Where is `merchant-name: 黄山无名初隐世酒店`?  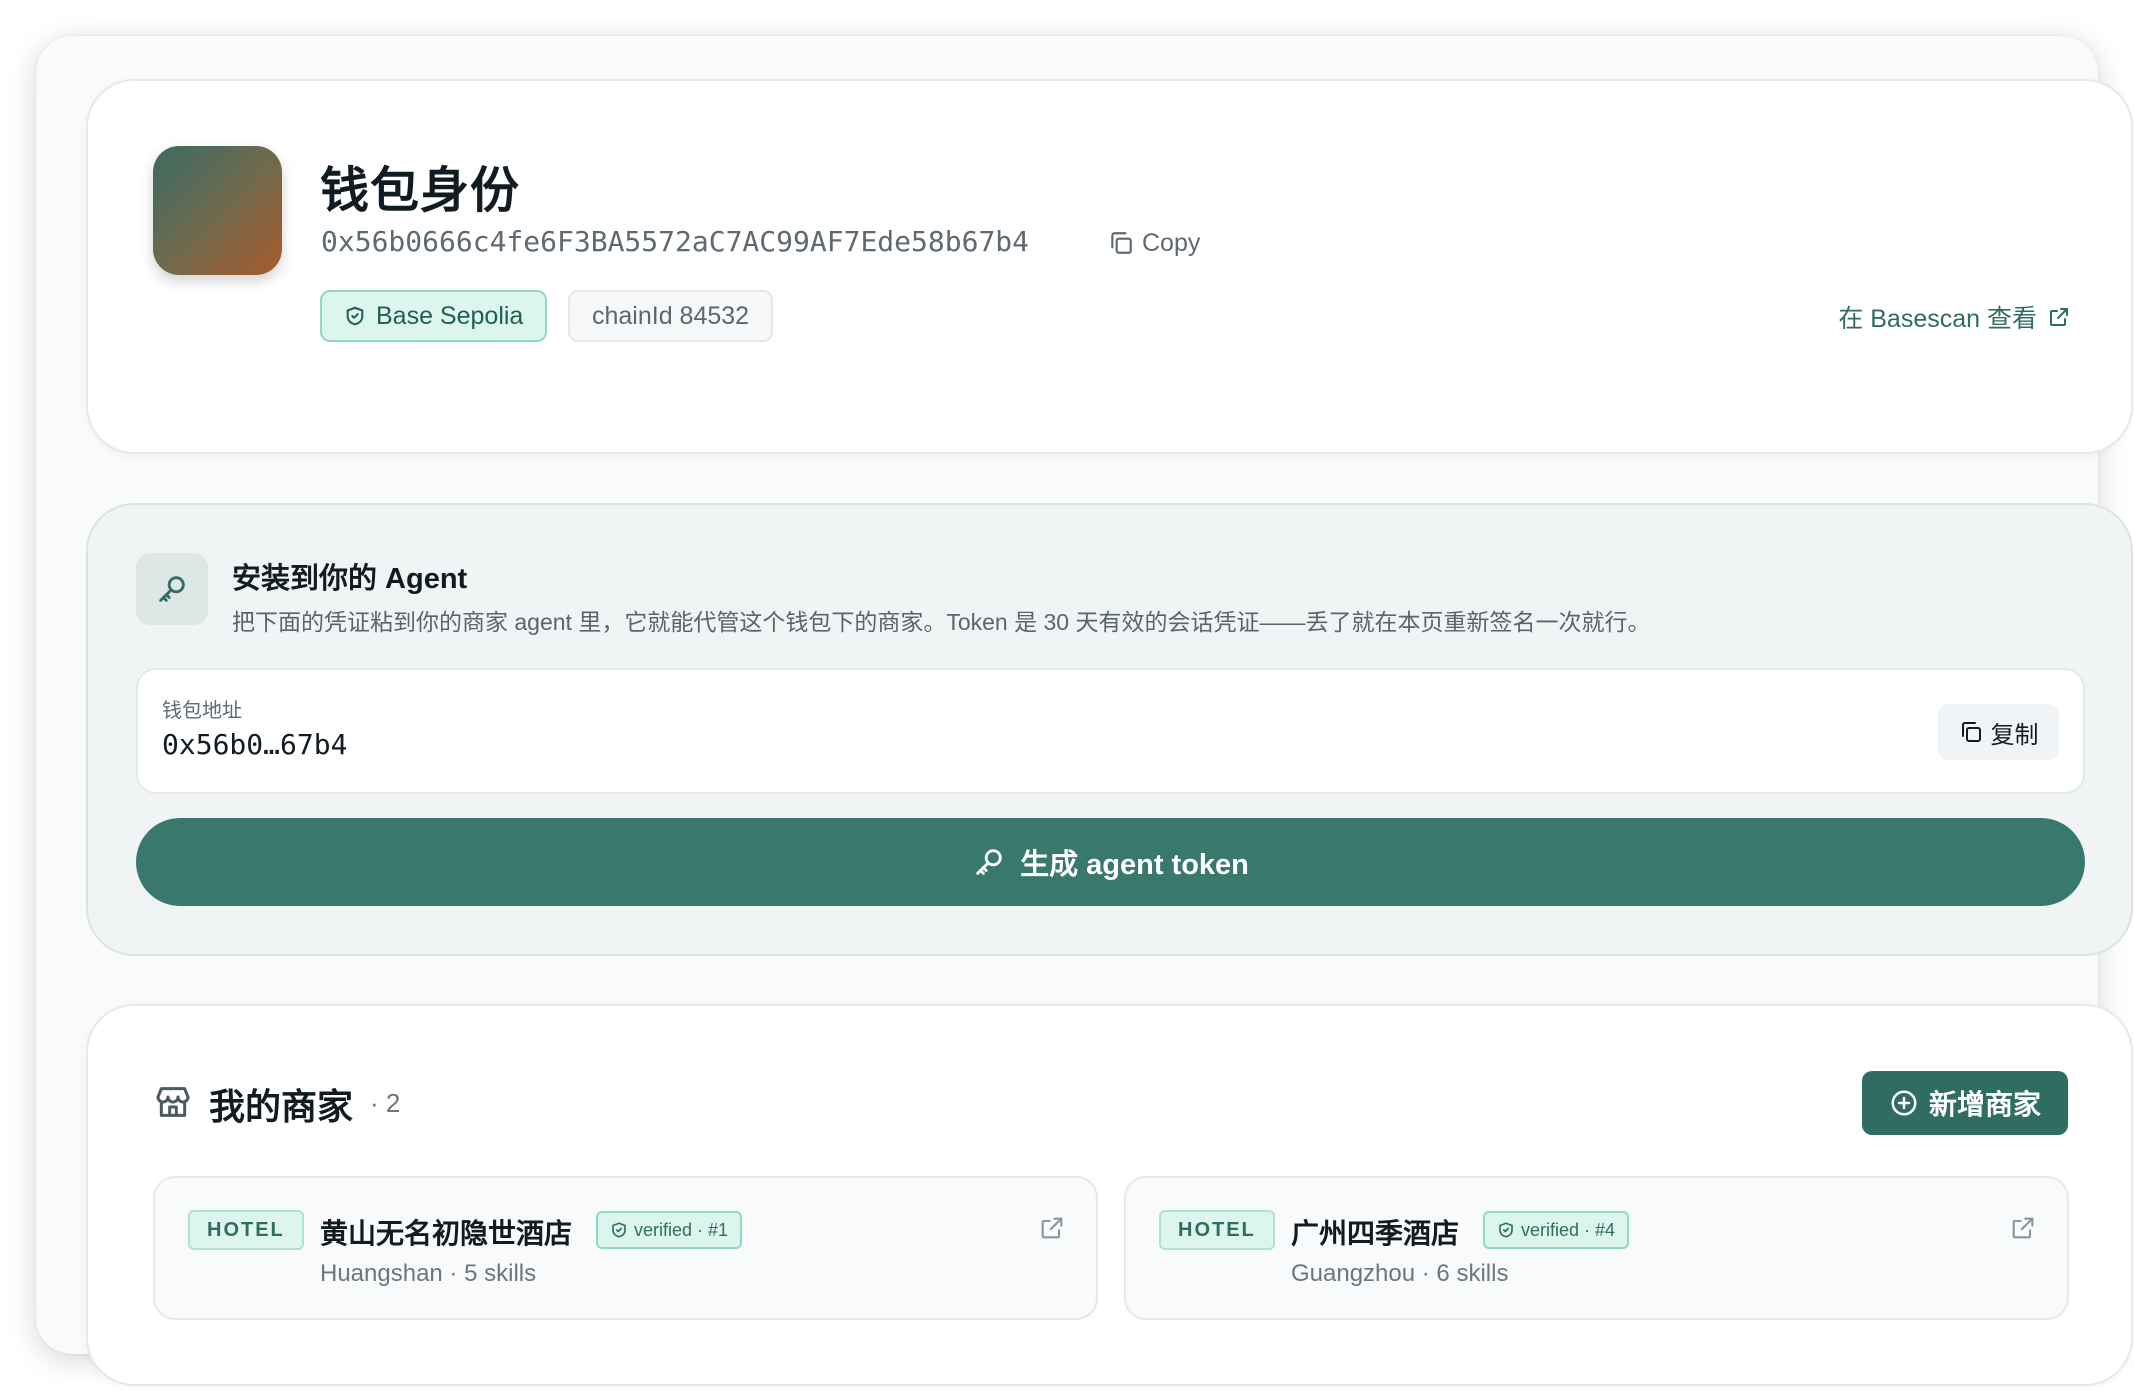
merchant-name: 黄山无名初隐世酒店 is located at coordinates (446, 1233).